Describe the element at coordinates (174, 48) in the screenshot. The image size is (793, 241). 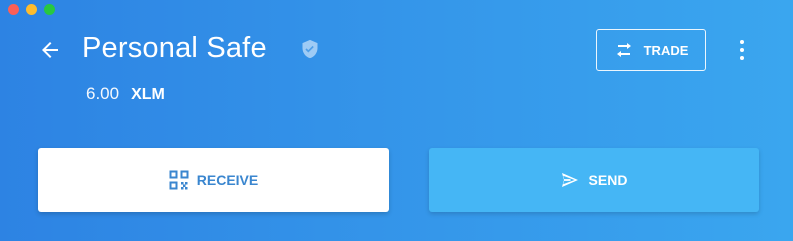
I see `page-title: Personal Safe` at that location.